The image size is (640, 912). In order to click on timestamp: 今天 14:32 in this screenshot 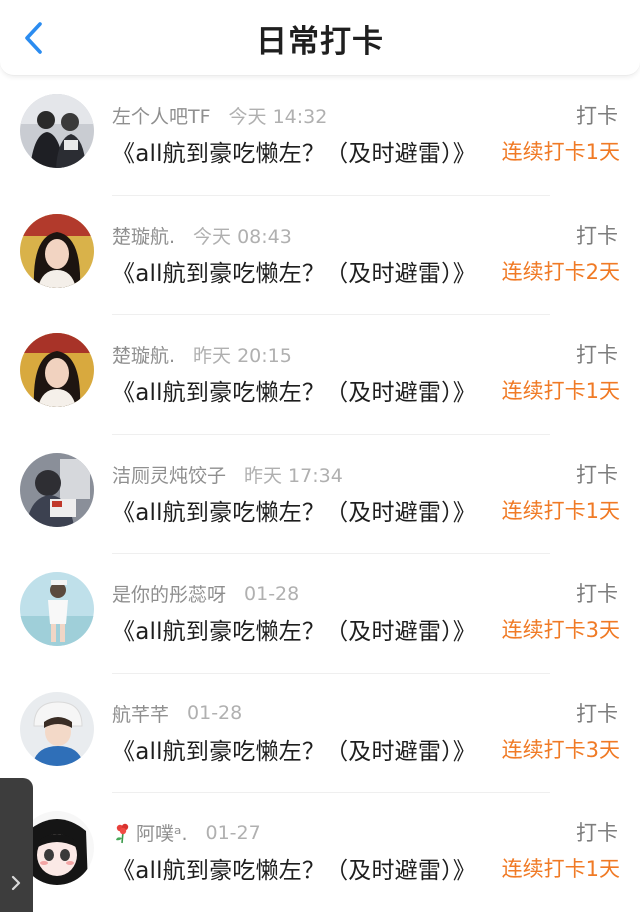, I will do `click(278, 117)`.